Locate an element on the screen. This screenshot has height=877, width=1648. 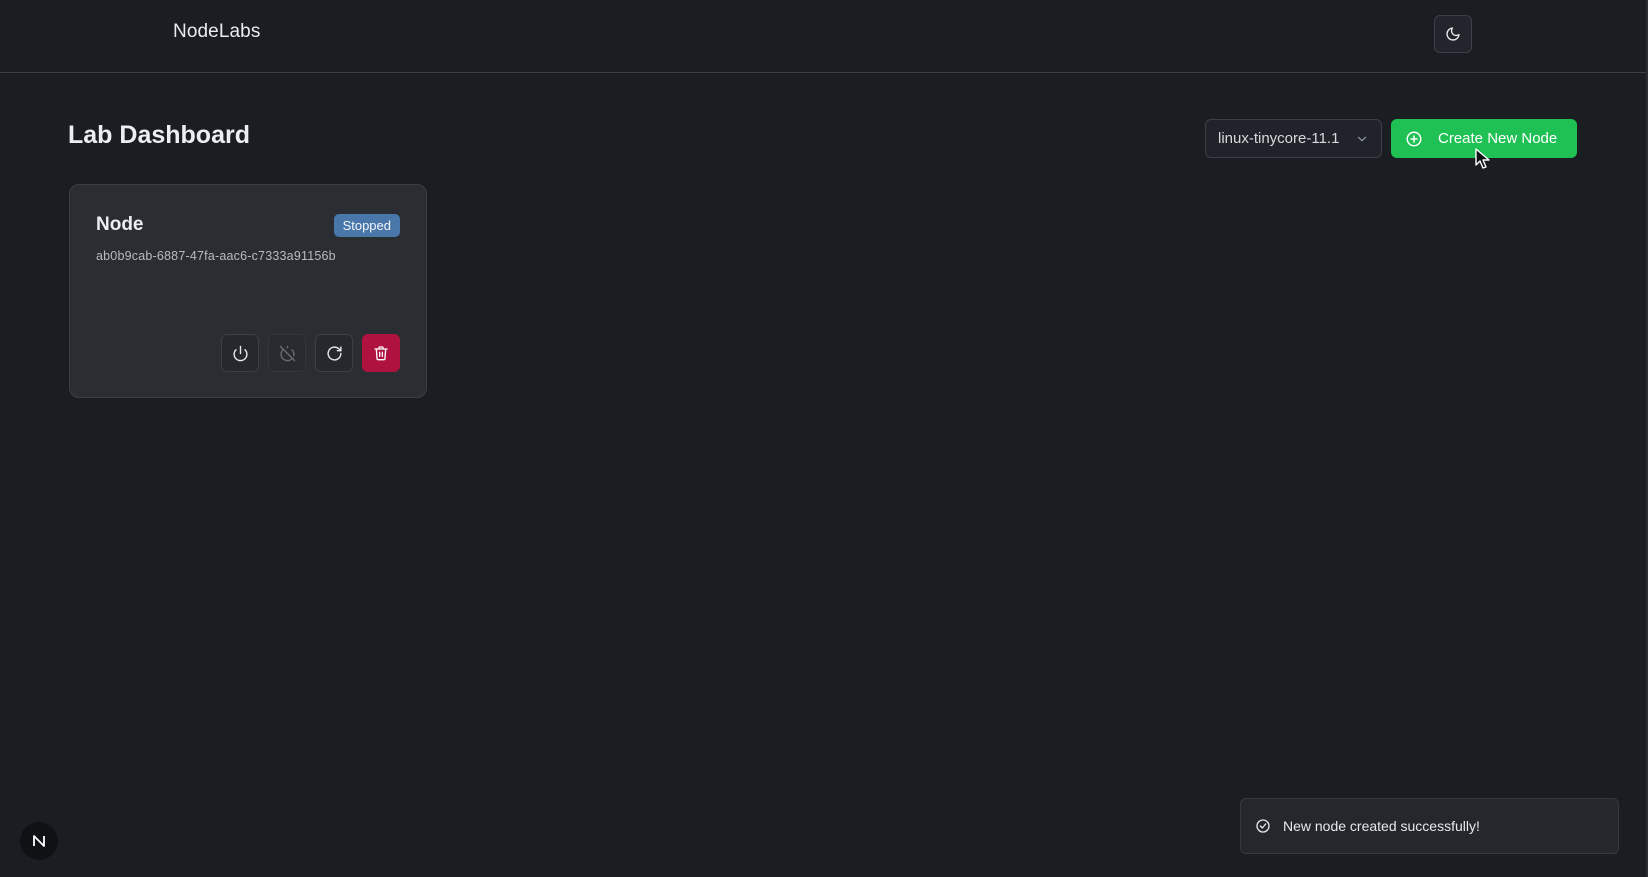
trash-icon is located at coordinates (381, 353).